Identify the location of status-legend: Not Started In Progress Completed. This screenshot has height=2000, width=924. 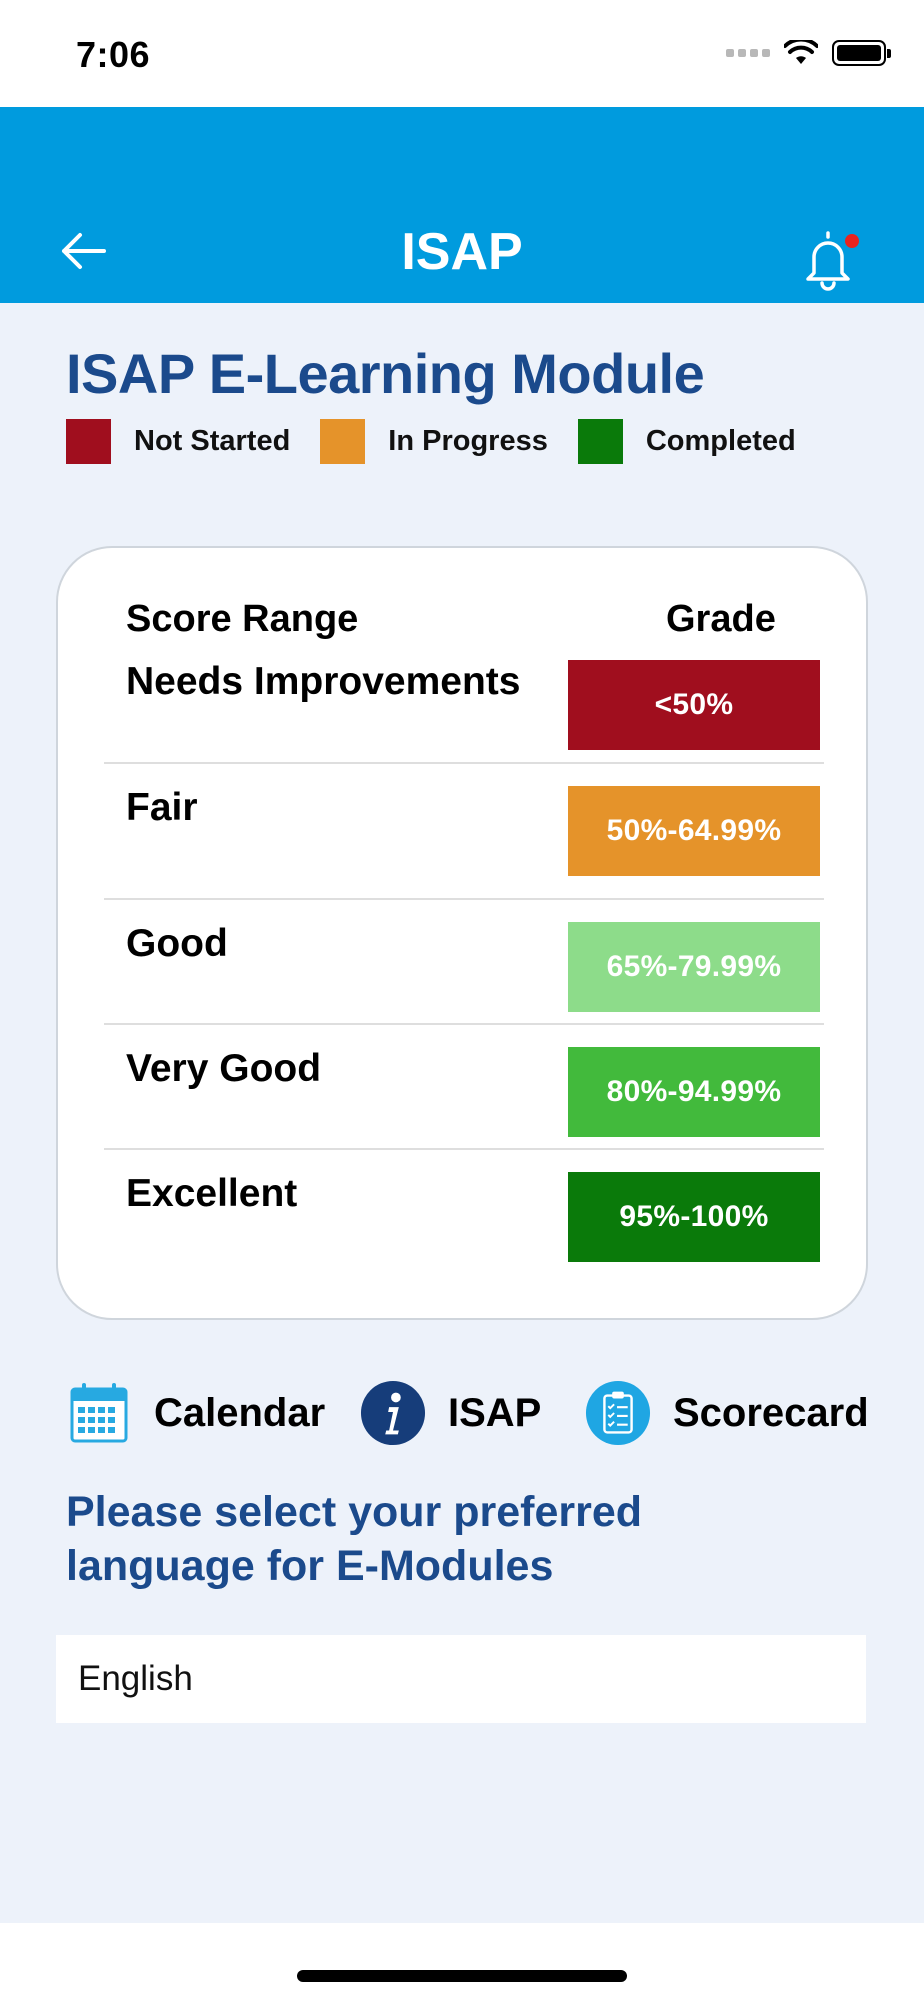
(446, 441).